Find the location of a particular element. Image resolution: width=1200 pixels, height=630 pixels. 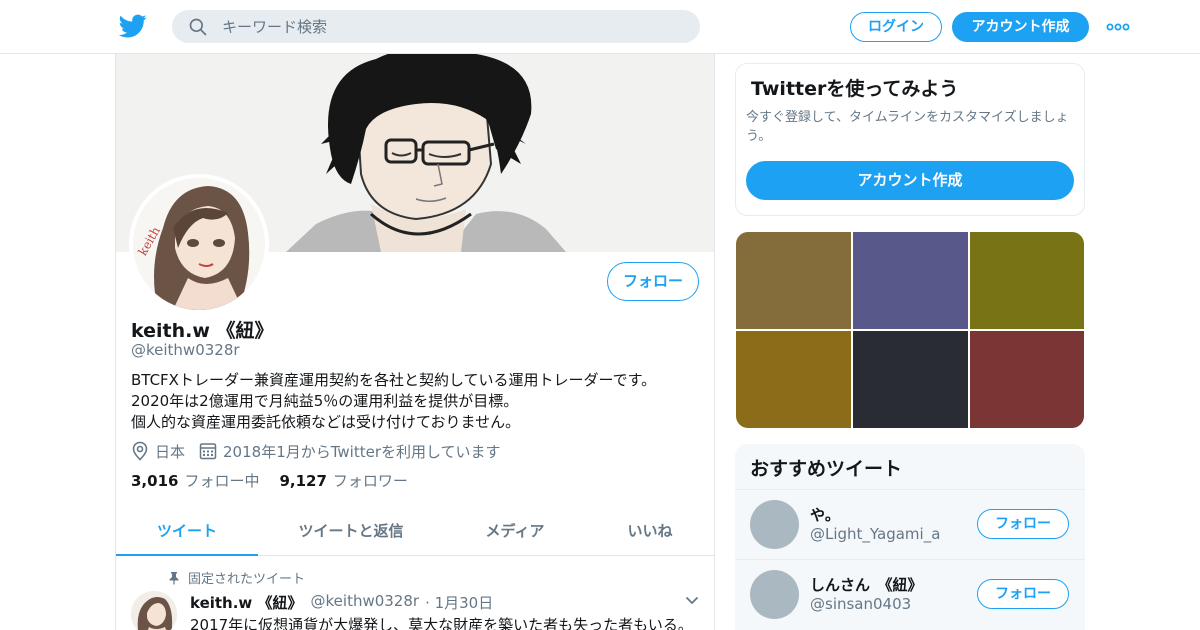

tab-tweets-and-replies: ツイートと返信 is located at coordinates (351, 531).